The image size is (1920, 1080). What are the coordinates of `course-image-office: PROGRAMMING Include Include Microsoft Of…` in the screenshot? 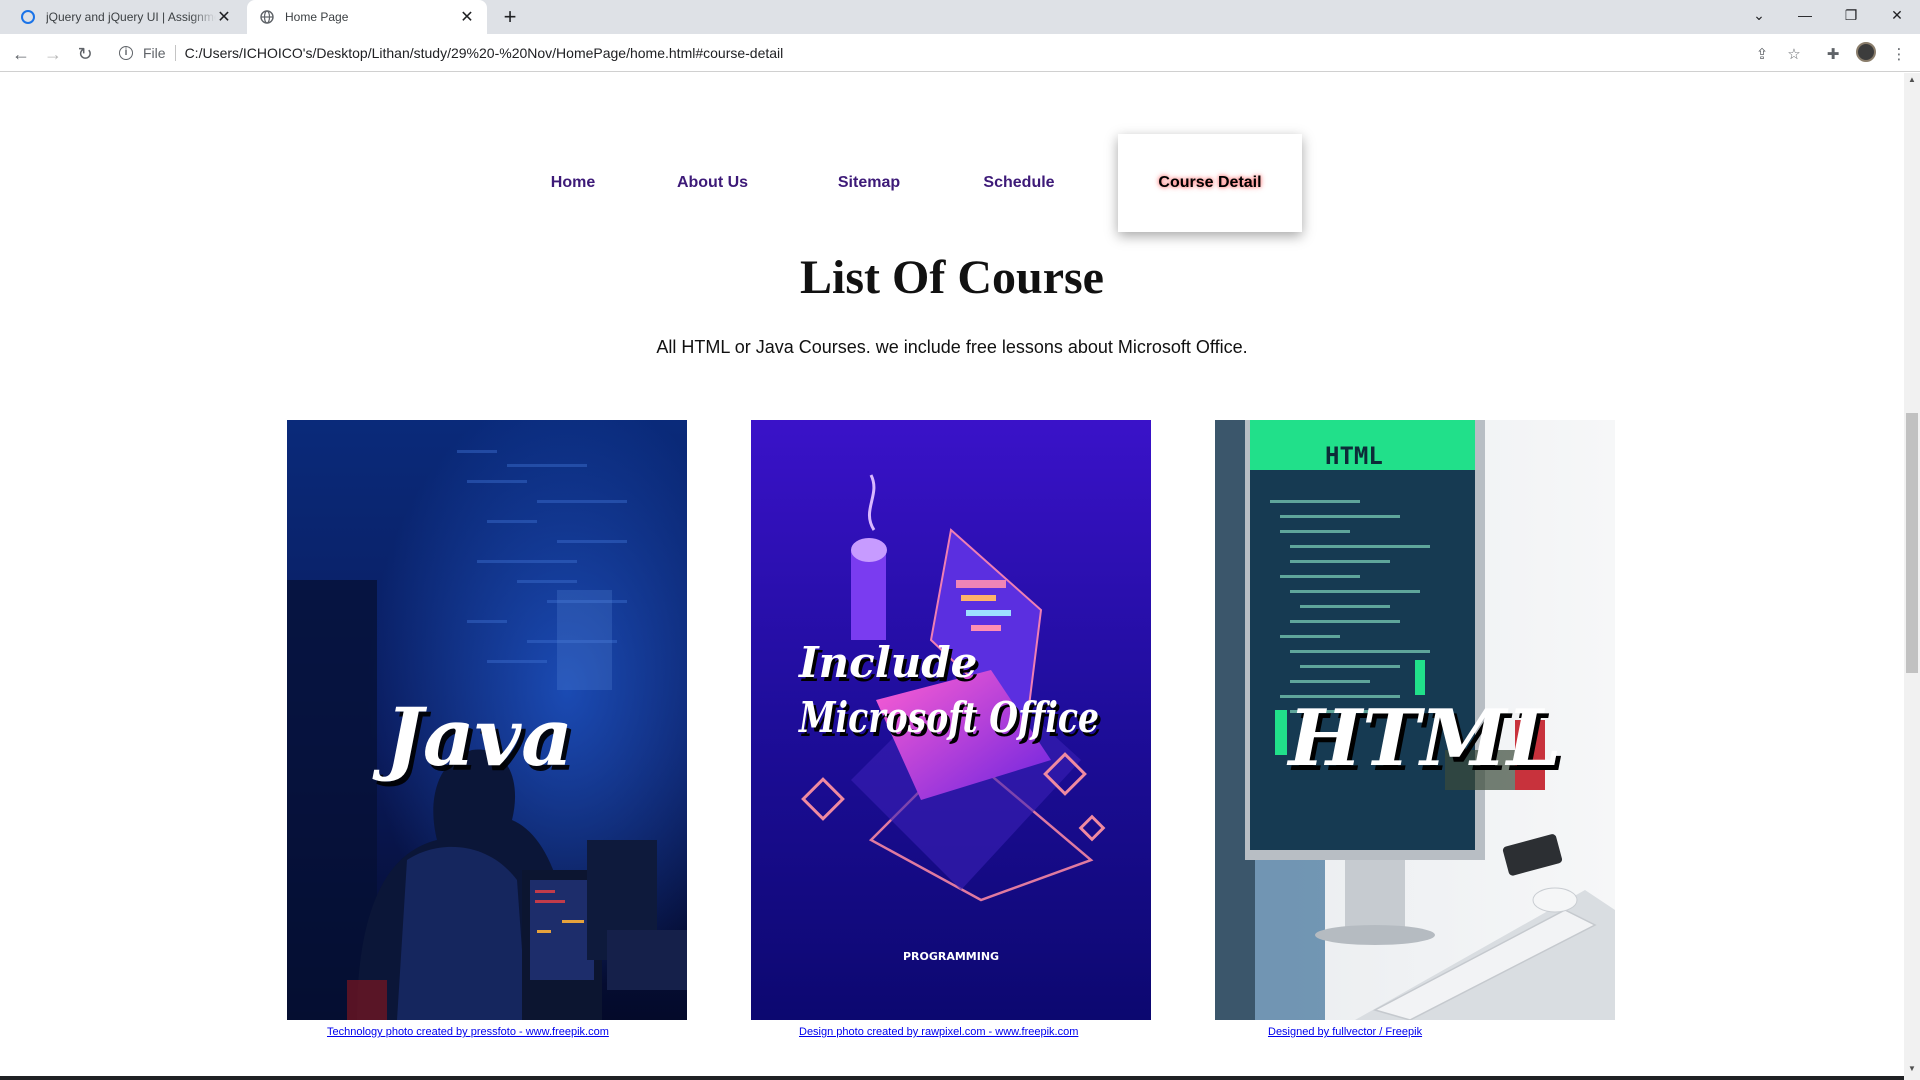 It's located at (951, 720).